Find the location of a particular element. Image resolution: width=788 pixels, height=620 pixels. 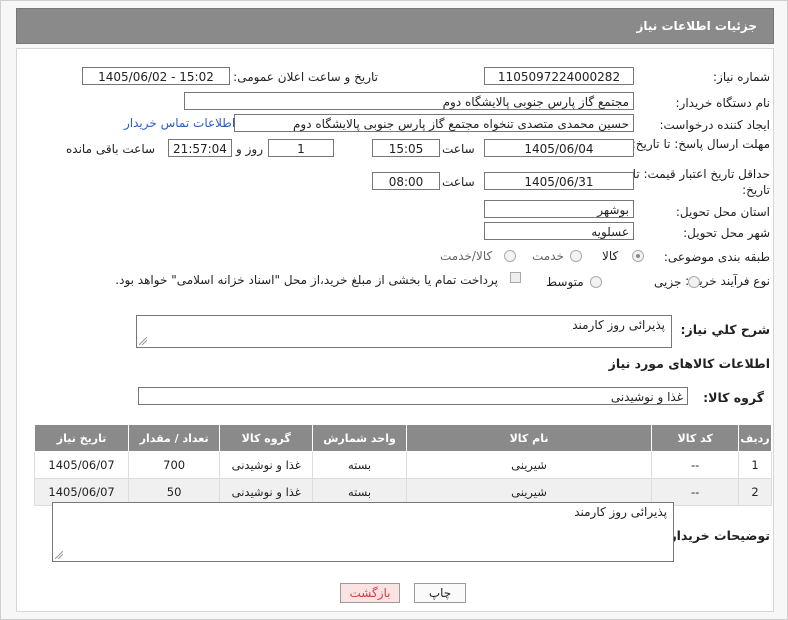

city-label: شهر محل تحویل: is located at coordinates (726, 233).